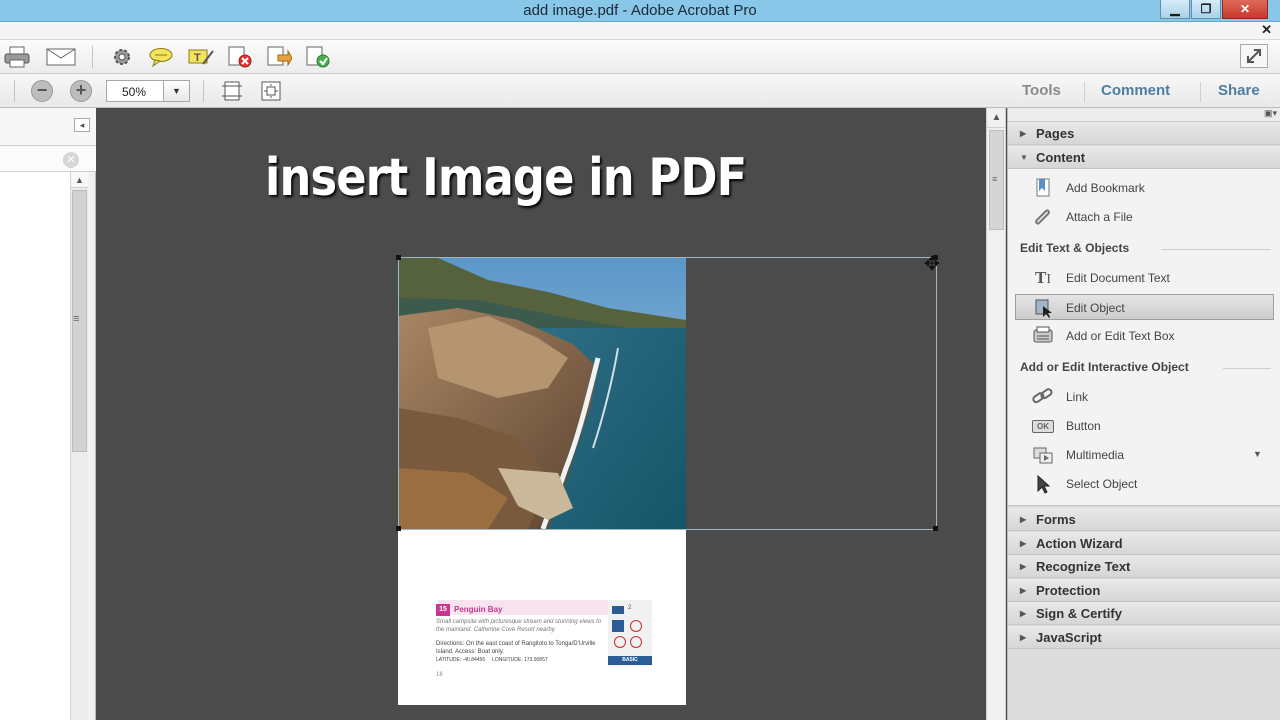 The height and width of the screenshot is (720, 1280). What do you see at coordinates (1175, 9) in the screenshot?
I see `minimize-button: ▁` at bounding box center [1175, 9].